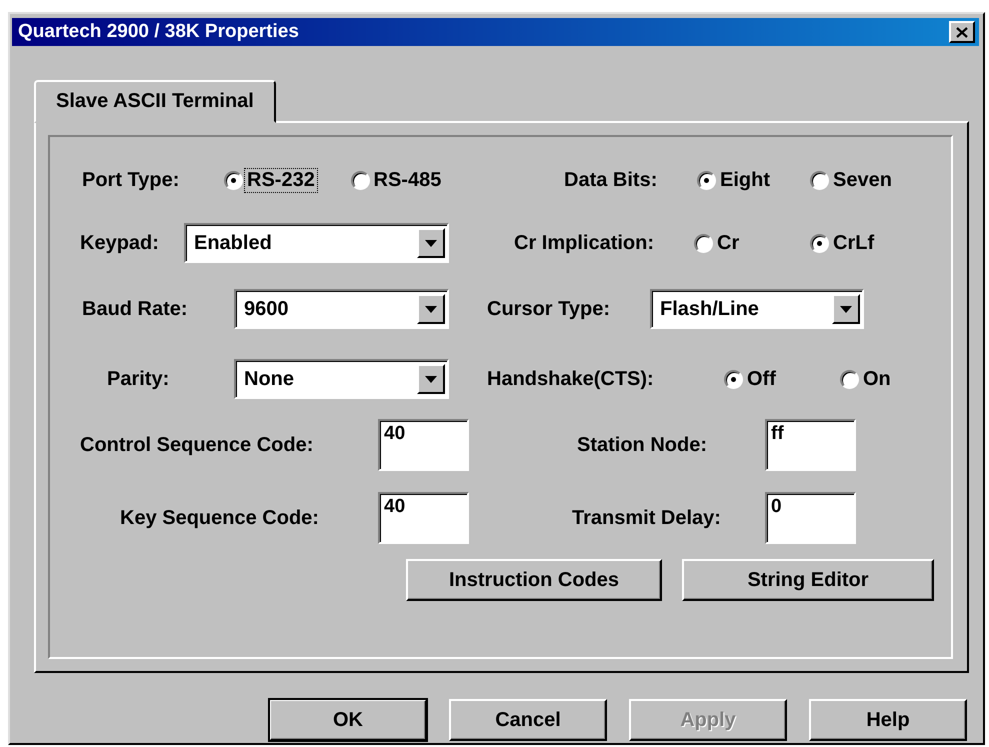  What do you see at coordinates (138, 379) in the screenshot?
I see `field-label: Parity:` at bounding box center [138, 379].